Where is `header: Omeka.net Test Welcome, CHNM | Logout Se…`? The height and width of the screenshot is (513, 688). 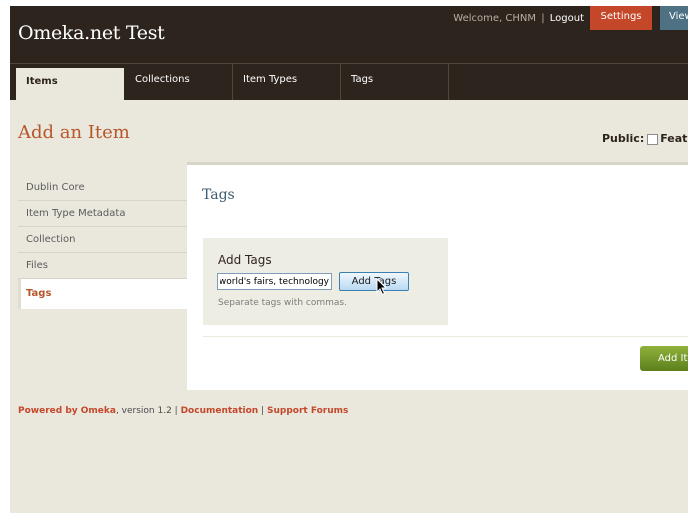
header: Omeka.net Test Welcome, CHNM | Logout Se… is located at coordinates (349, 34).